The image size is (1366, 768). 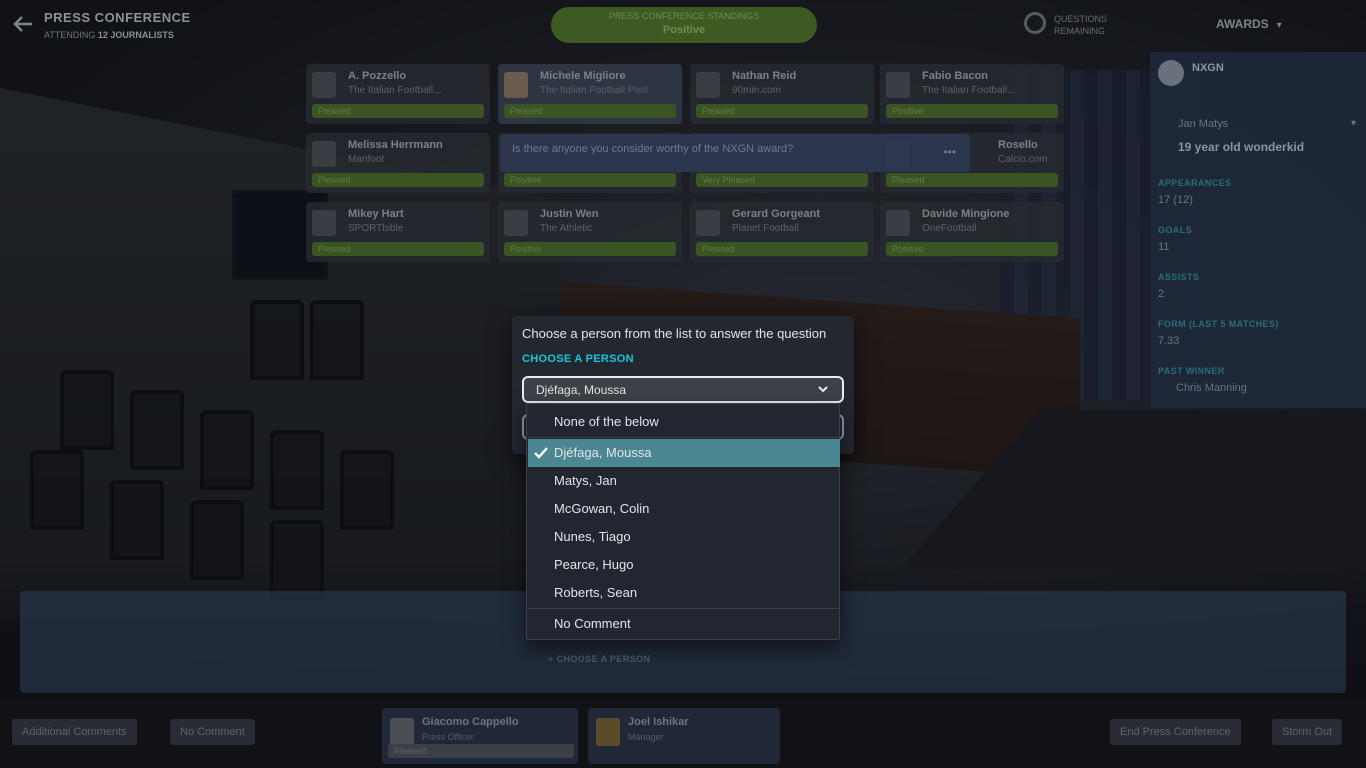 I want to click on stat-label: ASSISTS, so click(x=1179, y=277).